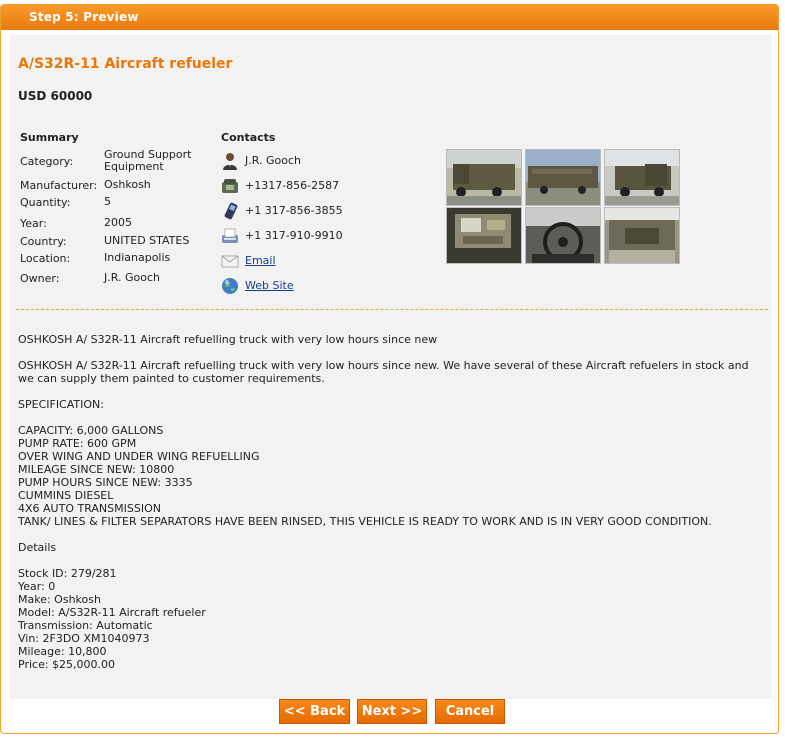 This screenshot has height=738, width=785. Describe the element at coordinates (43, 241) in the screenshot. I see `summary-label-country: Country:` at that location.